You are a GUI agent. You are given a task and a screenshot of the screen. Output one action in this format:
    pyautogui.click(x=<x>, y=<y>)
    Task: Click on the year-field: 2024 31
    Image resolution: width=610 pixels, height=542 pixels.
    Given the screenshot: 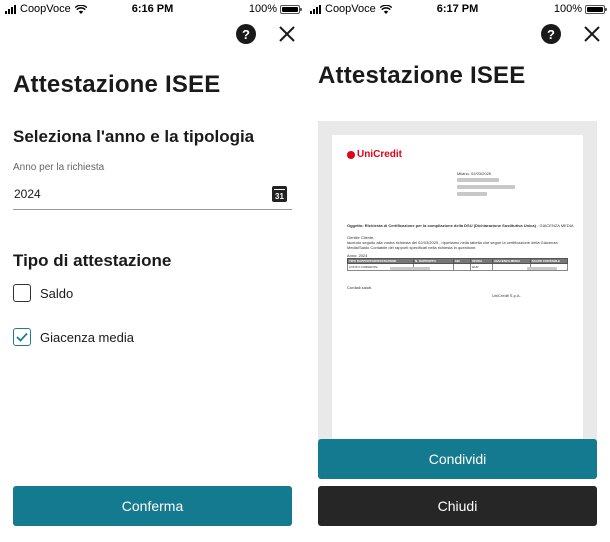 What is the action you would take?
    pyautogui.click(x=152, y=196)
    